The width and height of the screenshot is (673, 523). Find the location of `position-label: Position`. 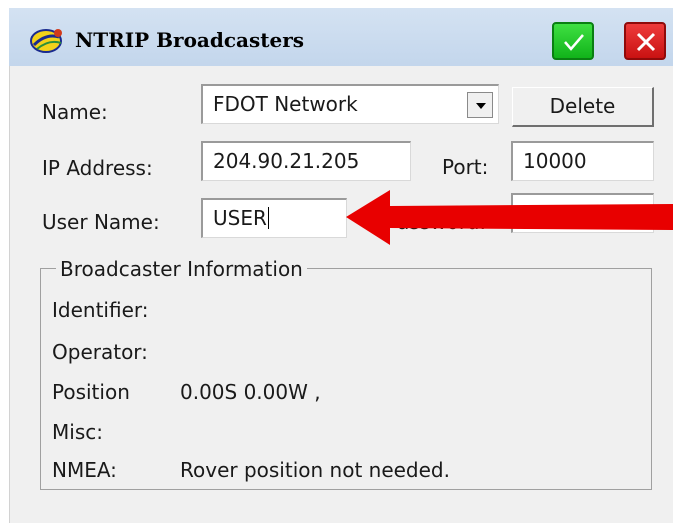

position-label: Position is located at coordinates (91, 392).